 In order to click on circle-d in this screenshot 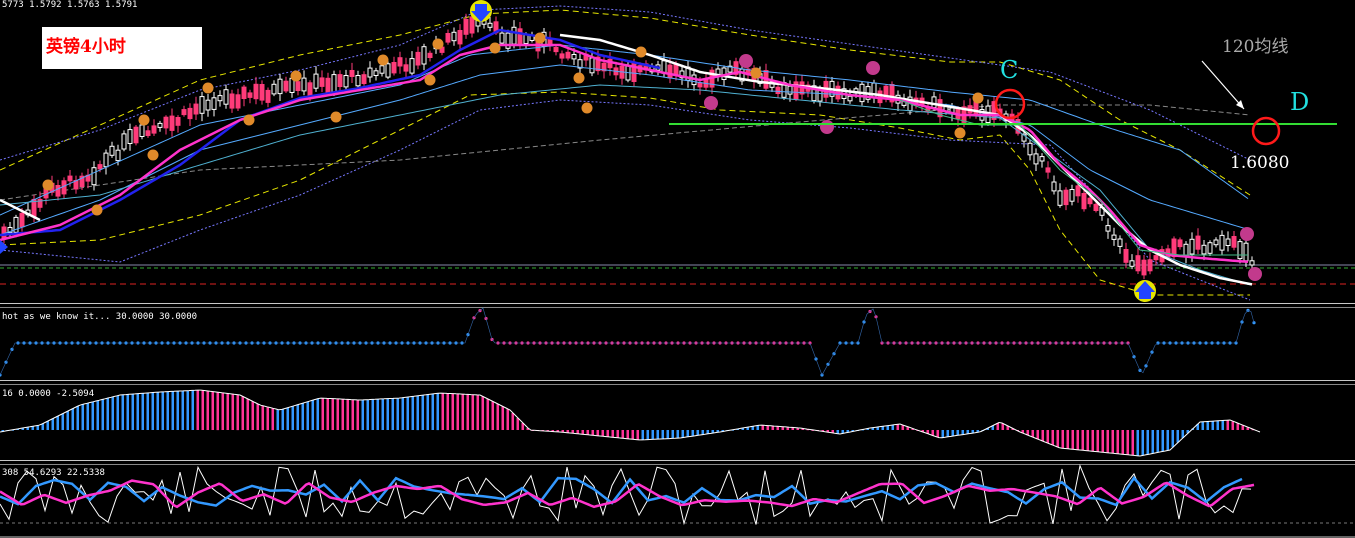, I will do `click(1266, 131)`.